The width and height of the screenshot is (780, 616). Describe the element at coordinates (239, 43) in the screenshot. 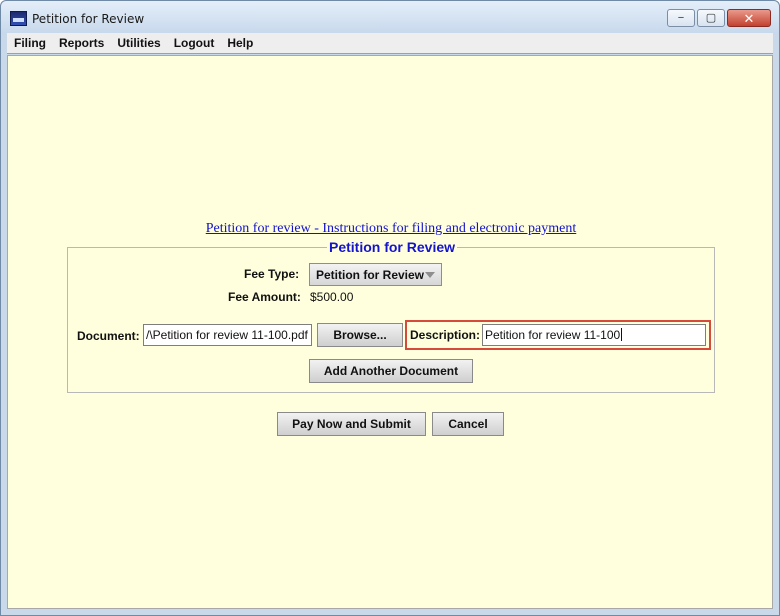

I see `menu-help: Help` at that location.